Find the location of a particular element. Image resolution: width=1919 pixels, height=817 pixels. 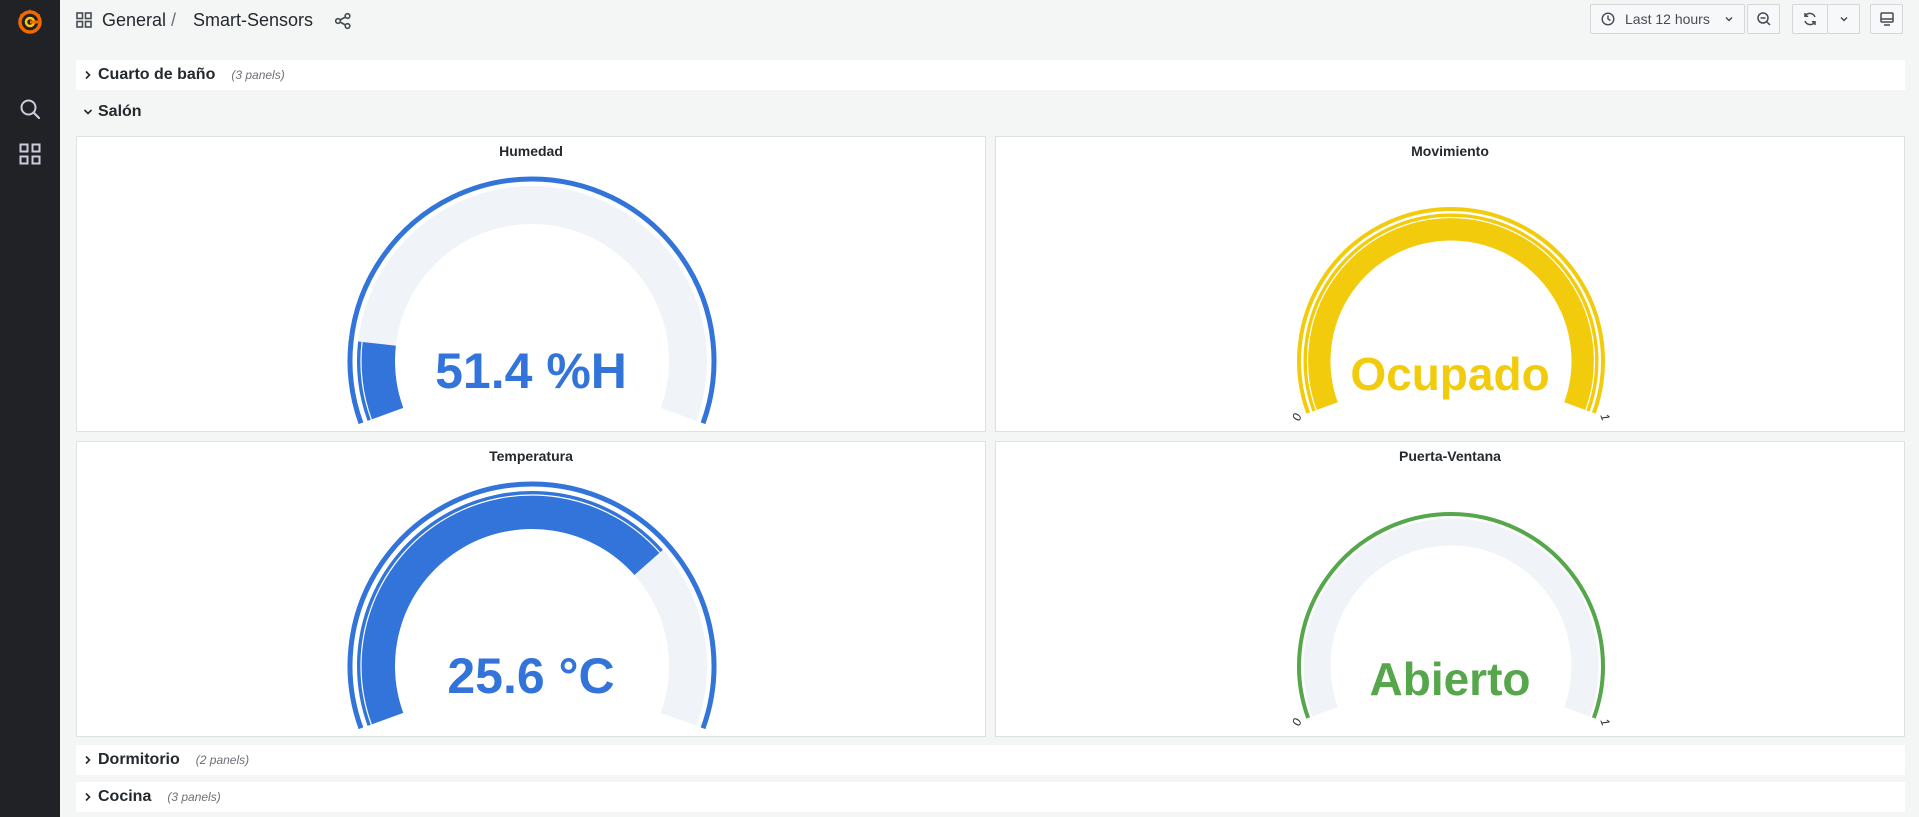

refresh-interval-dropdown is located at coordinates (1843, 19).